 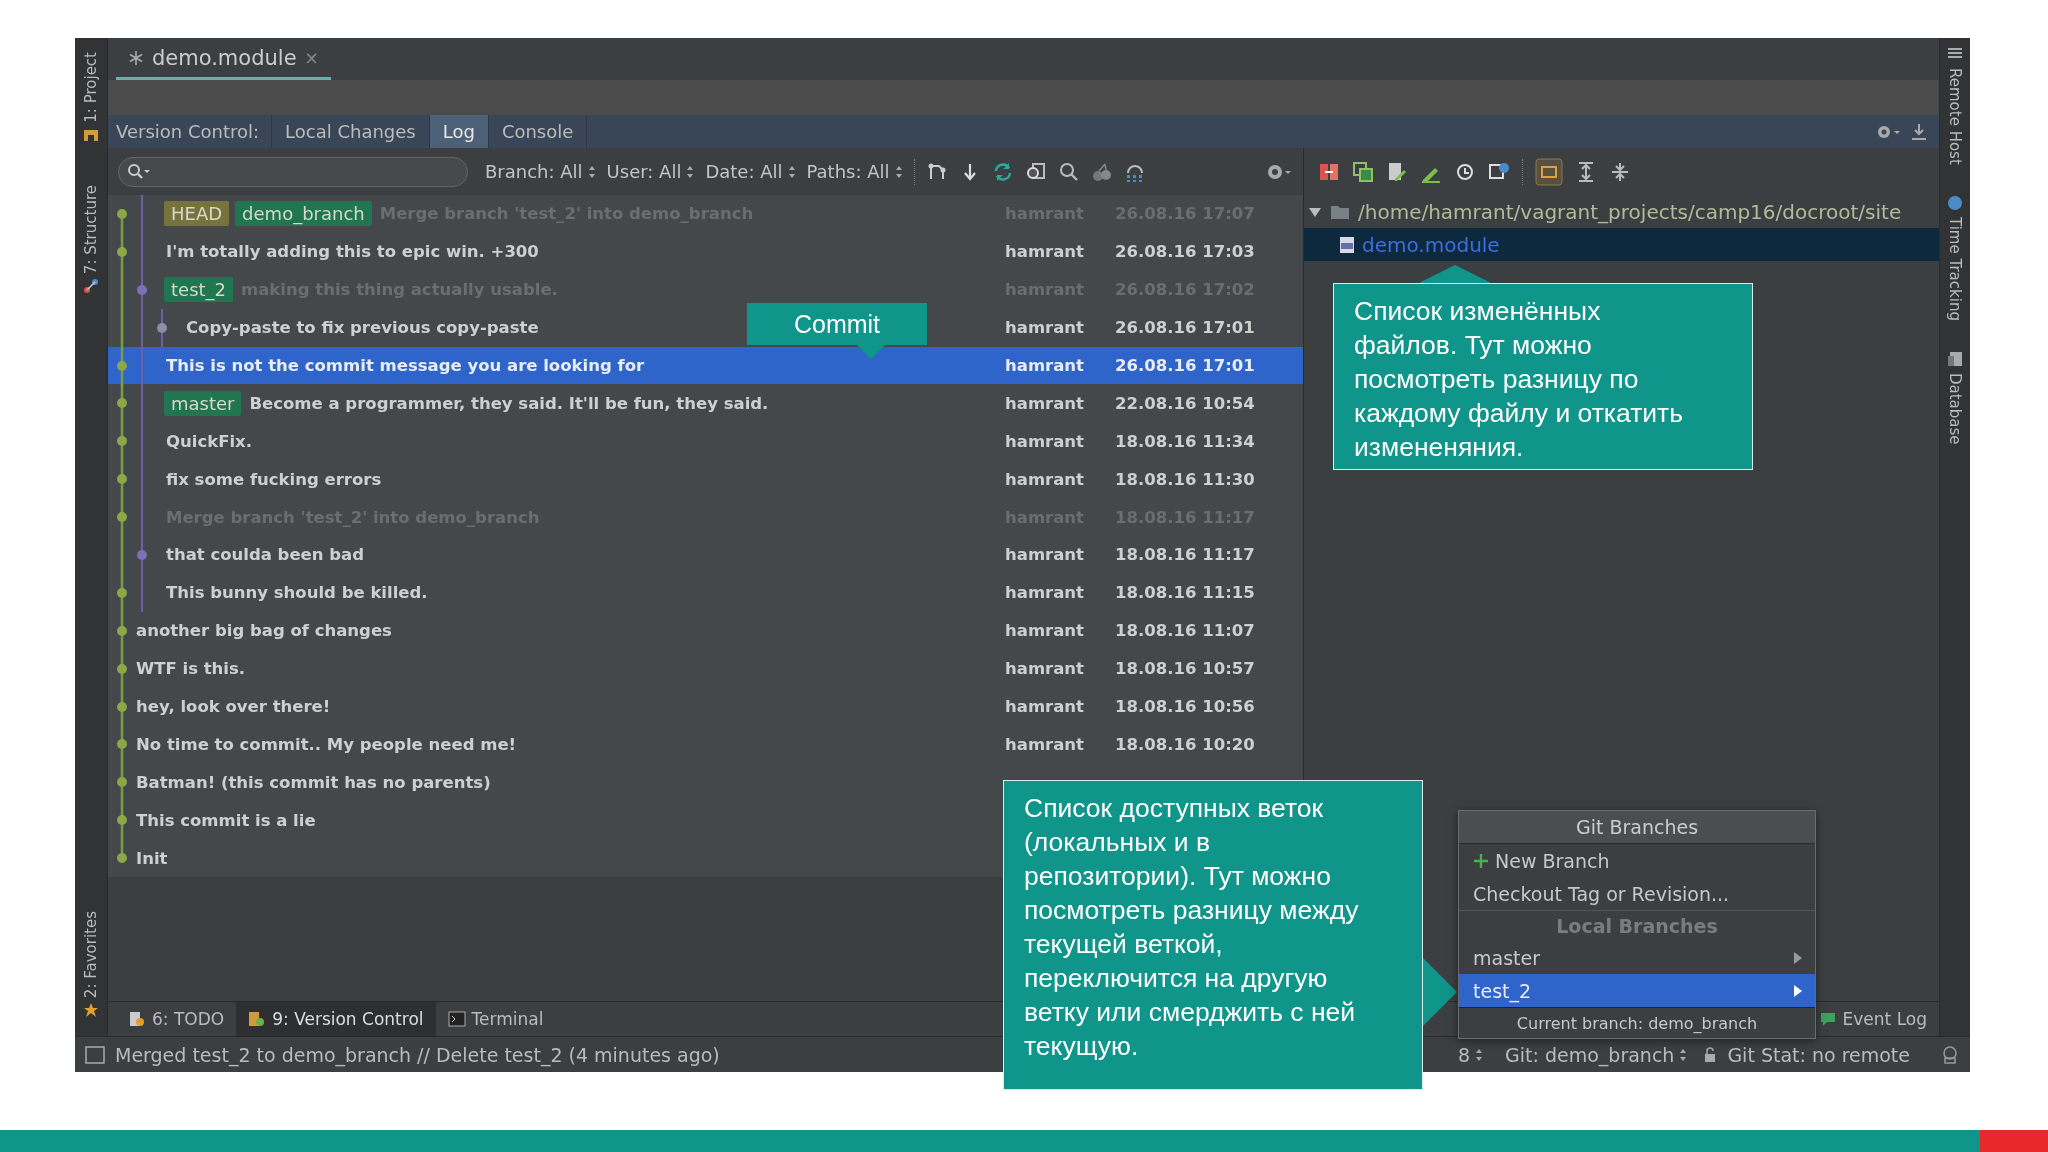 I want to click on commit-message: QuickFix., so click(x=209, y=441).